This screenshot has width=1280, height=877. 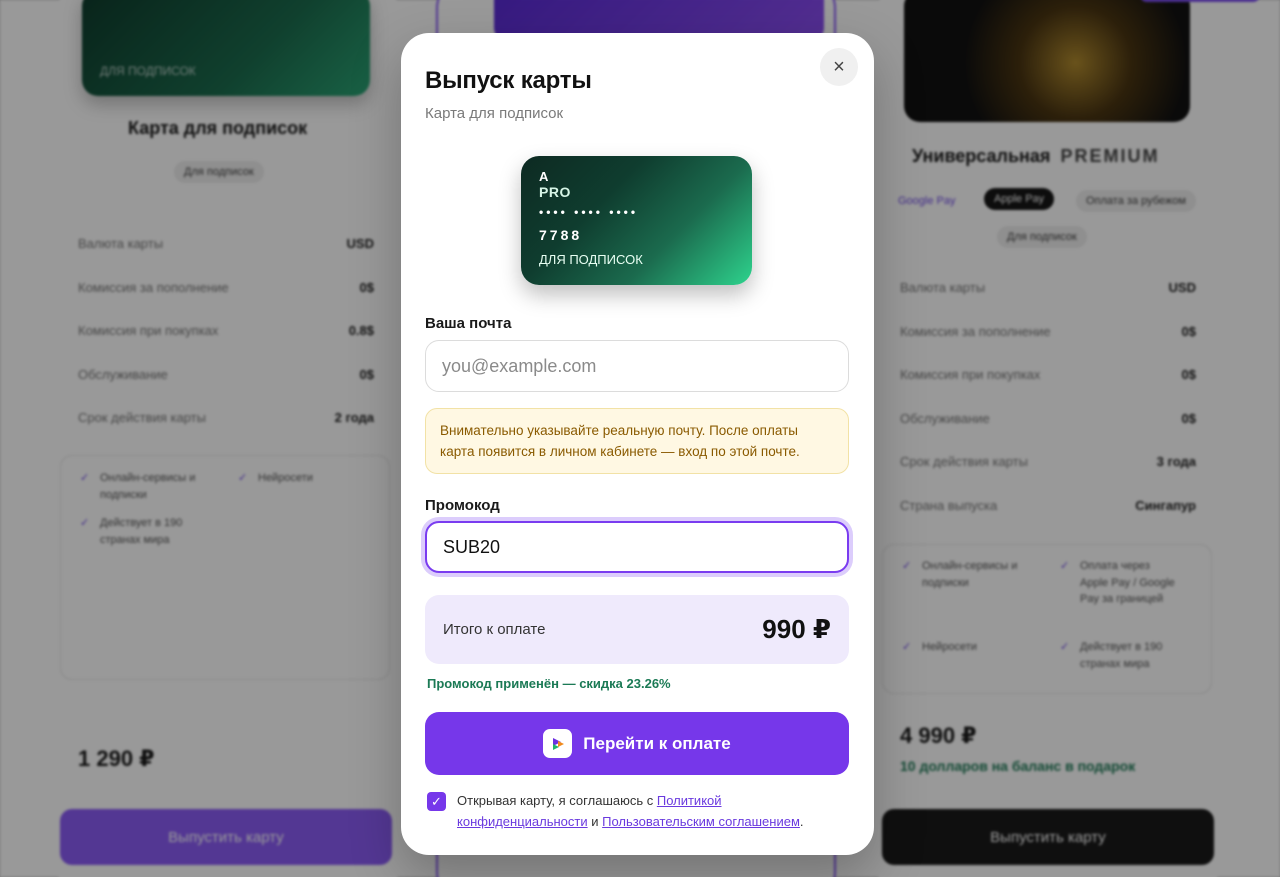 What do you see at coordinates (494, 629) in the screenshot?
I see `total-label: Итого к оплате` at bounding box center [494, 629].